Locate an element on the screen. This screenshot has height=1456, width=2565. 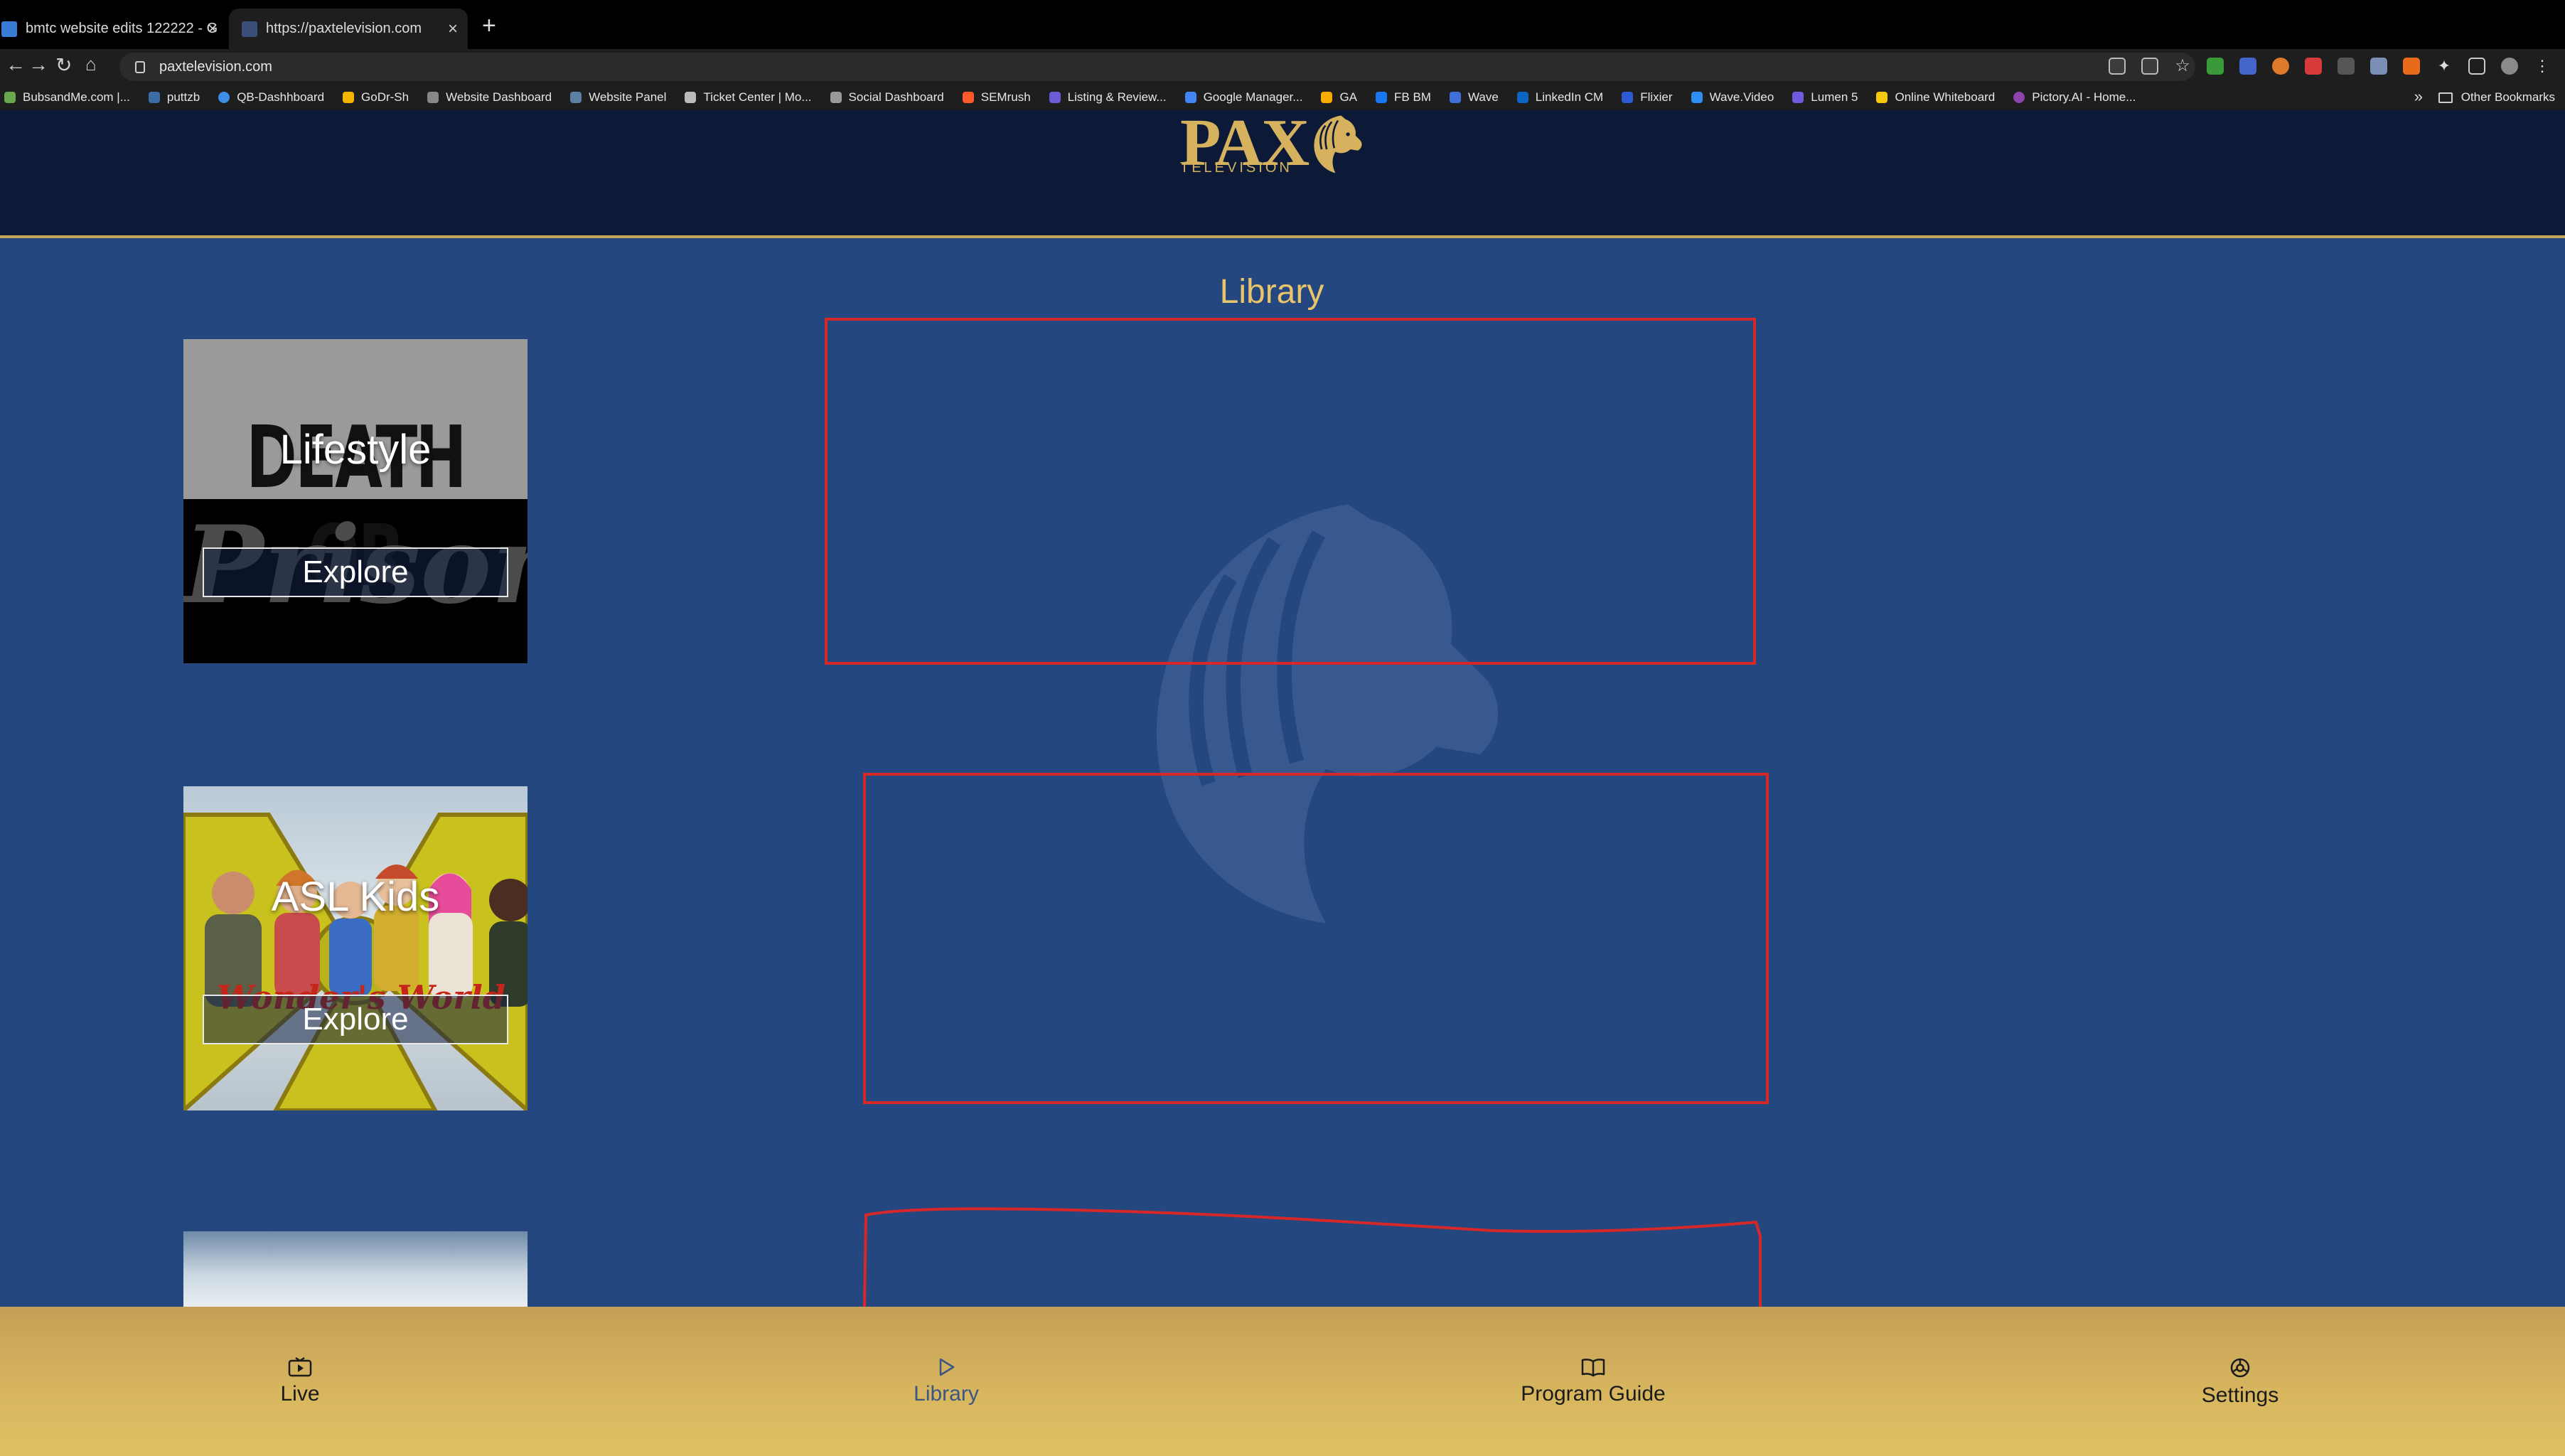
category-thumbnail: Wonder's World is located at coordinates (356, 948).